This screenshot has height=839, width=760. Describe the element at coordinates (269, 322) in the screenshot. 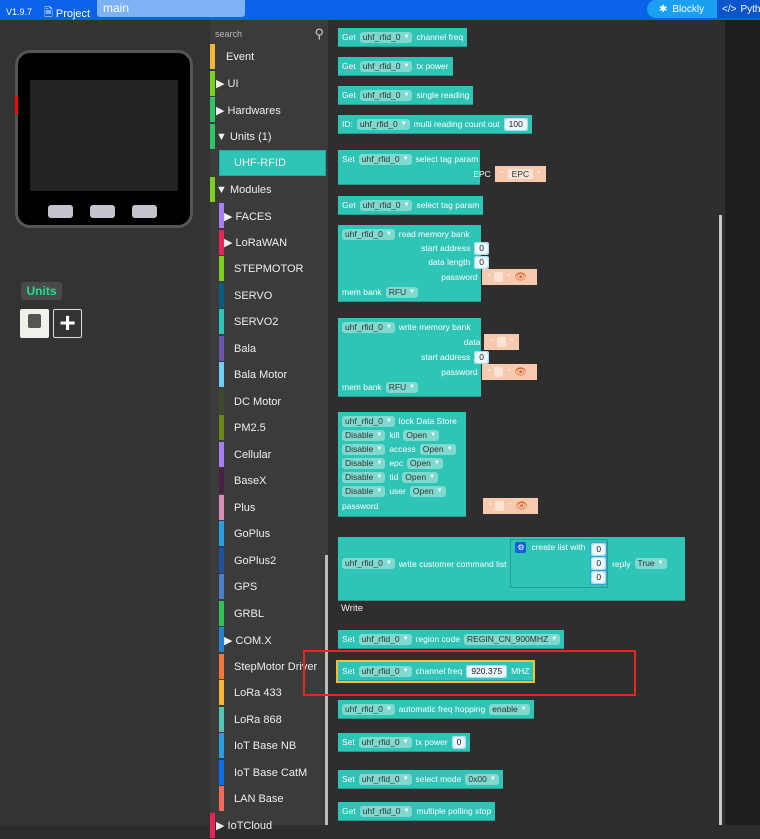

I see `sidebar-item-servo2: SERVO2` at that location.